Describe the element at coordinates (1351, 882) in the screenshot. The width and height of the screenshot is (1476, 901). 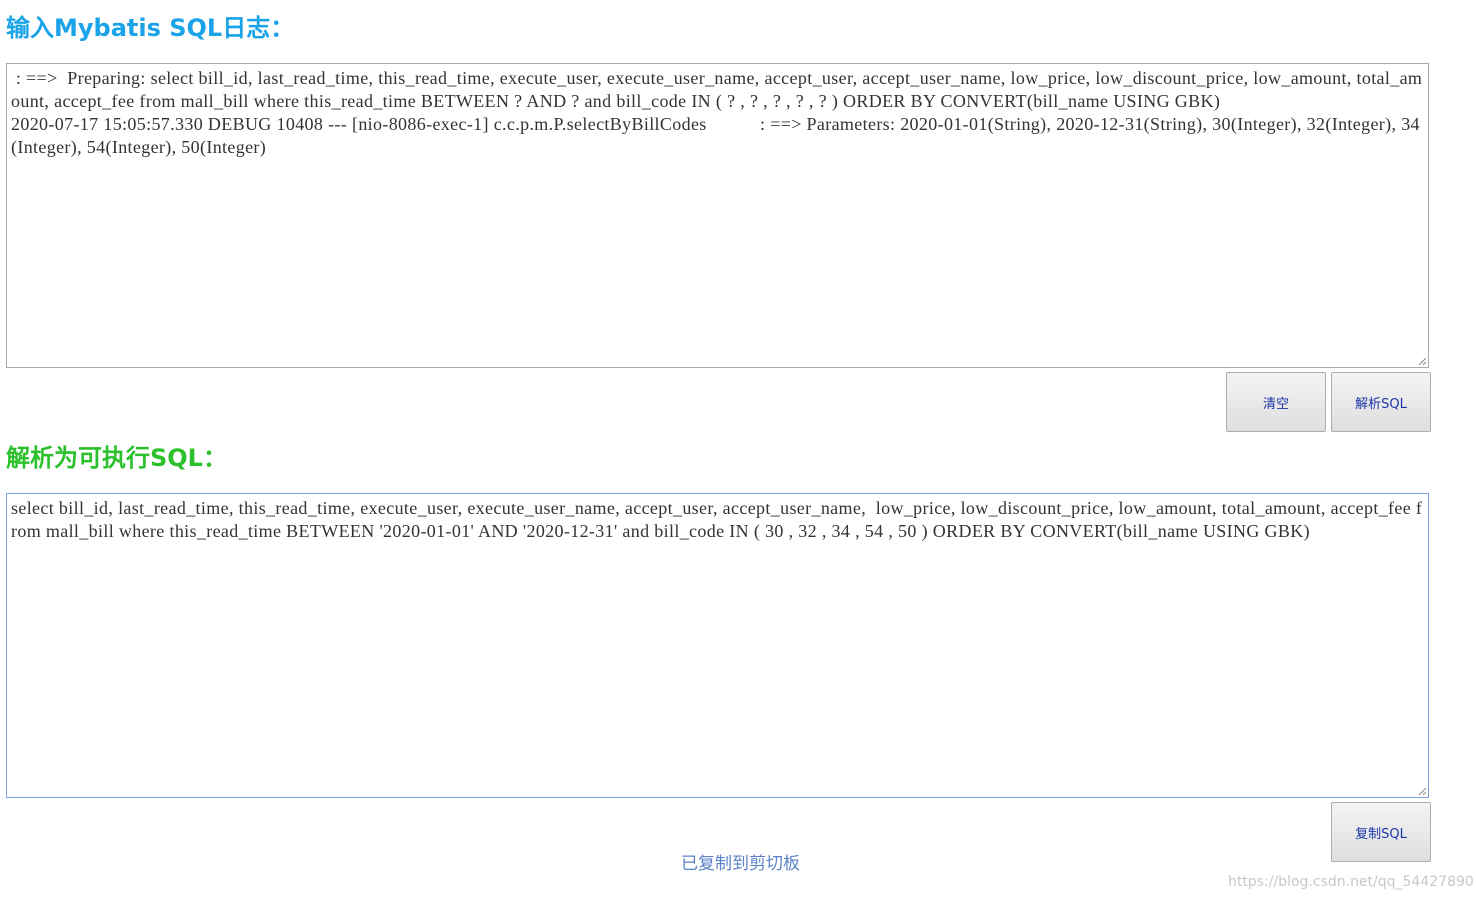
I see `watermark-text: https://blog.csdn.net/qq_54427890` at that location.